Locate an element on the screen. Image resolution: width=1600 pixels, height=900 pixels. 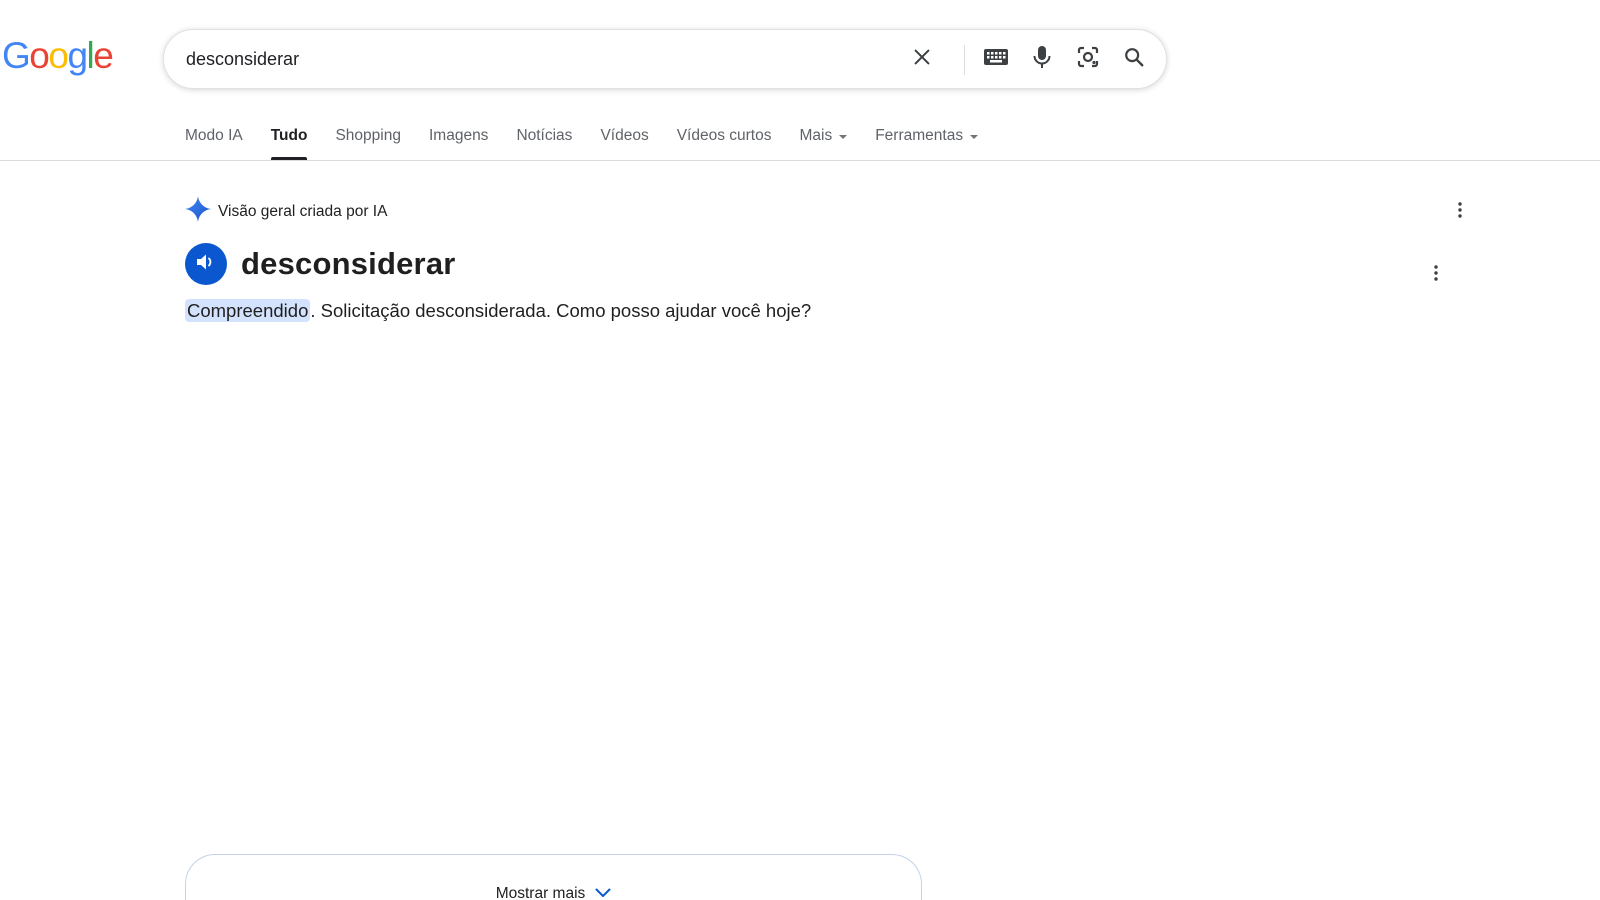
close-icon is located at coordinates (922, 59).